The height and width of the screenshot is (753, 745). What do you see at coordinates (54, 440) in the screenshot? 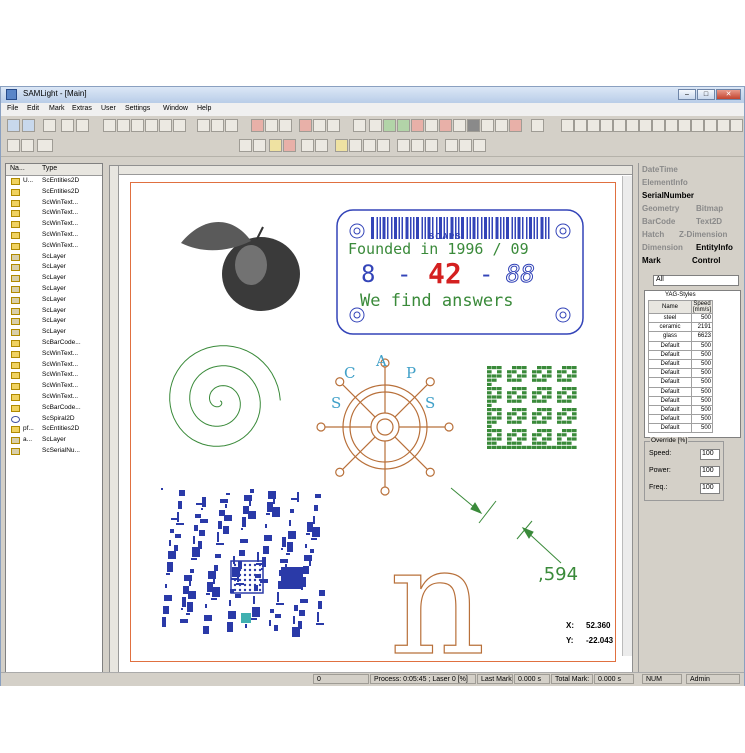
I see `tree-row: a... ScLayer` at bounding box center [54, 440].